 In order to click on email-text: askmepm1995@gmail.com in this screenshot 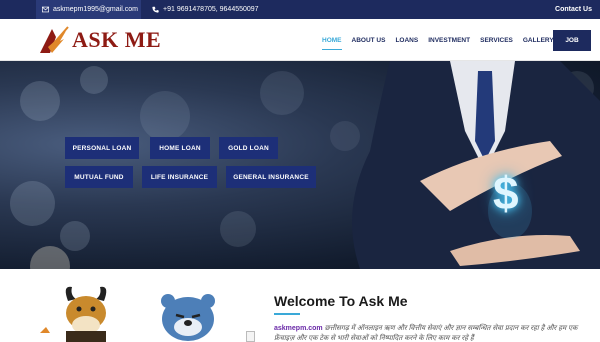, I will do `click(95, 9)`.